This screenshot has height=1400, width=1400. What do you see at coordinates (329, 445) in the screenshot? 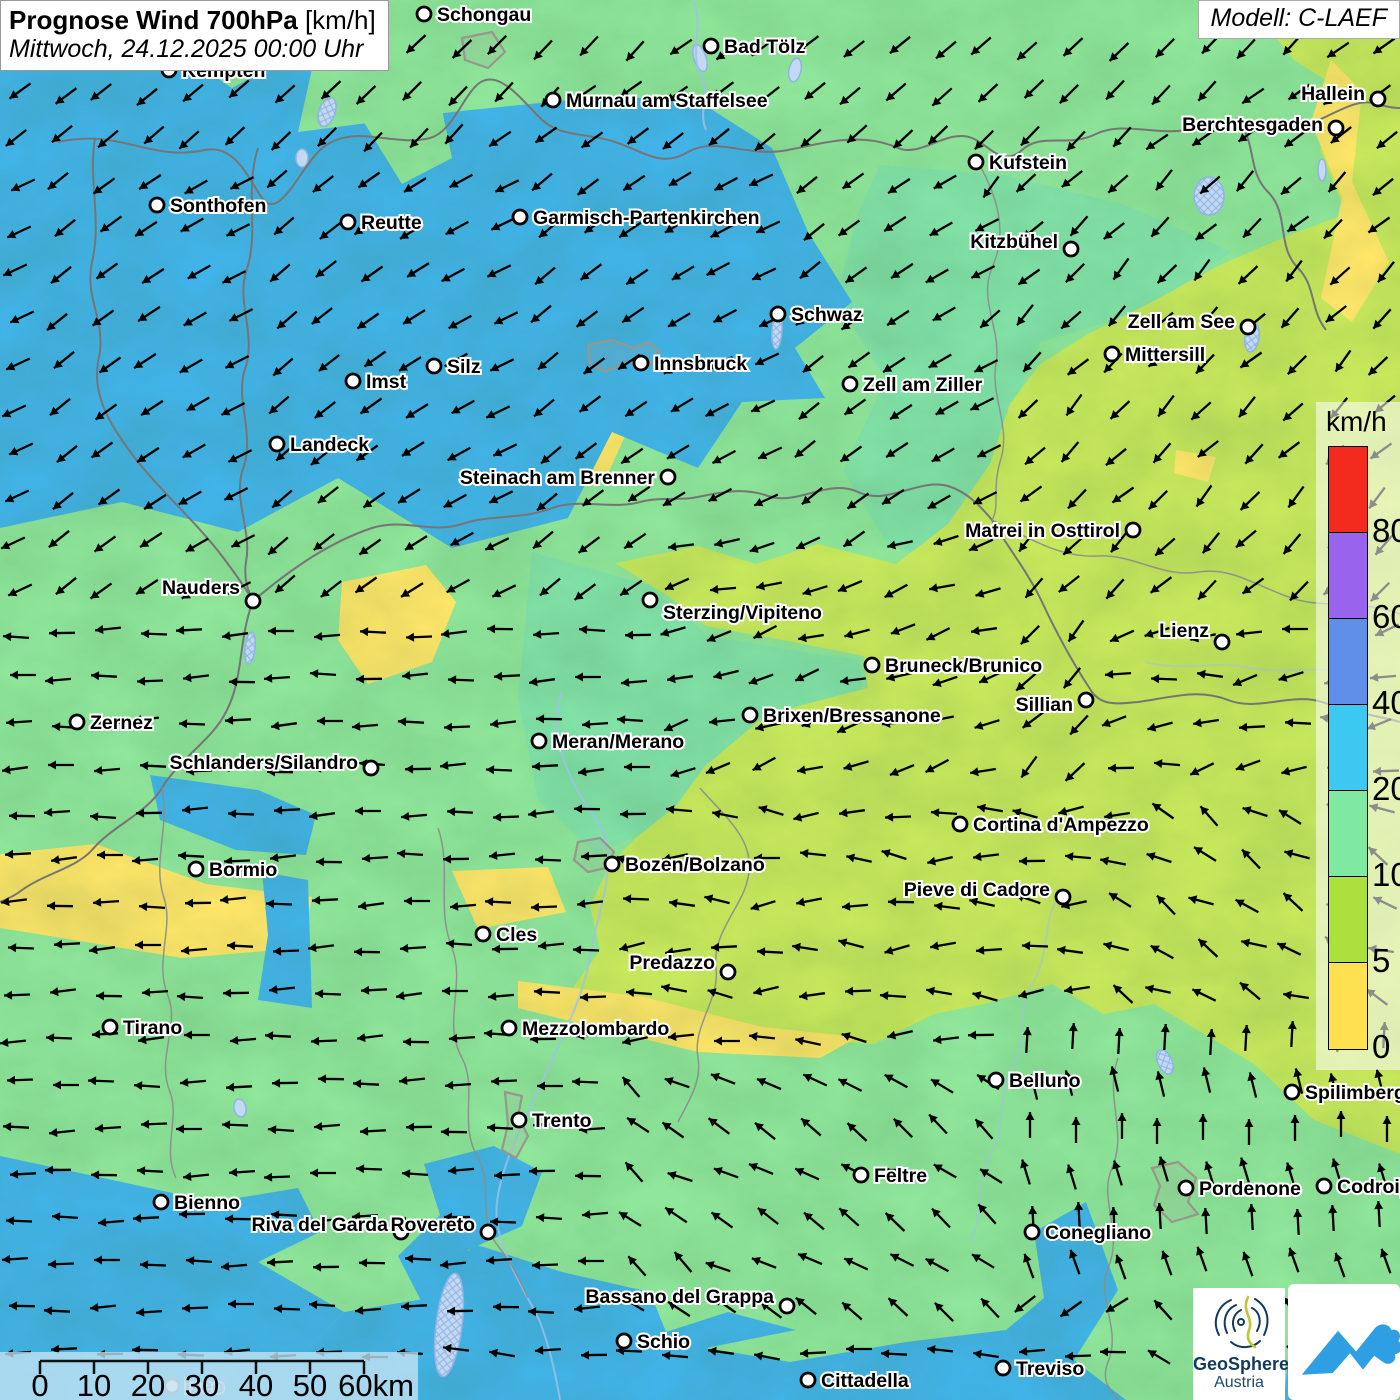
I see `city-label: Landeck` at bounding box center [329, 445].